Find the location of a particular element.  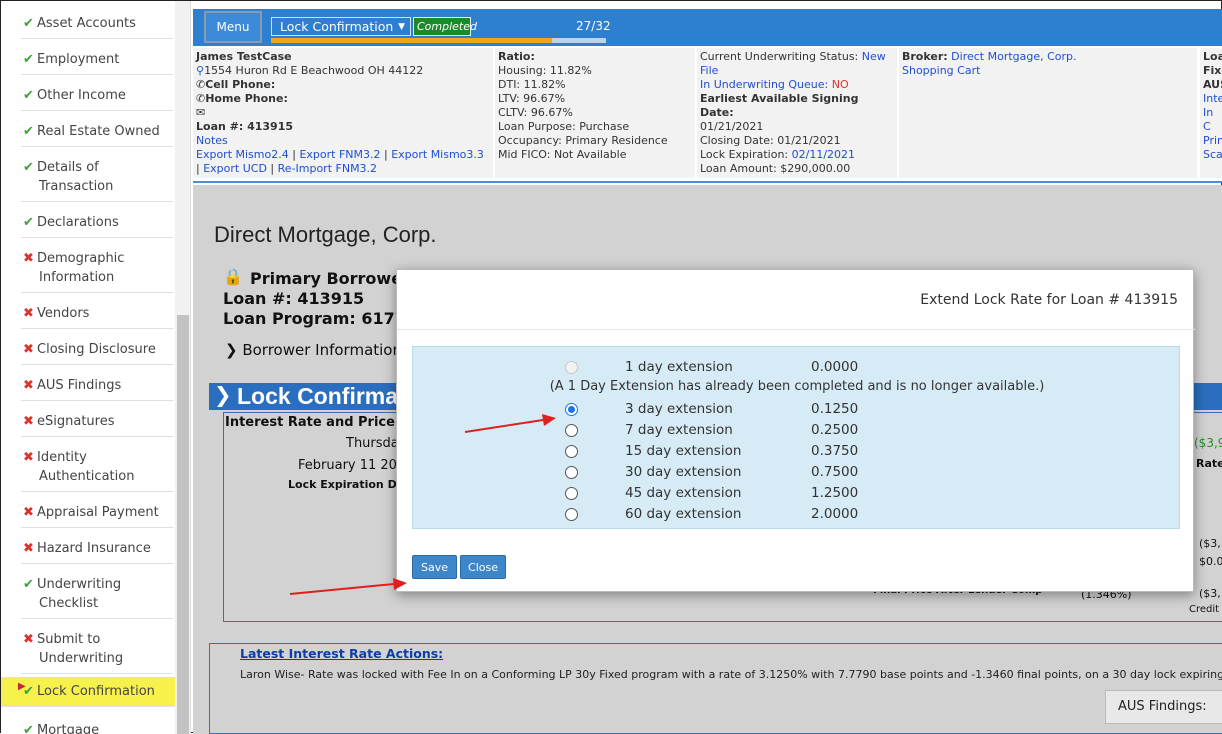

annotation-arrow-to-save is located at coordinates (348, 586).